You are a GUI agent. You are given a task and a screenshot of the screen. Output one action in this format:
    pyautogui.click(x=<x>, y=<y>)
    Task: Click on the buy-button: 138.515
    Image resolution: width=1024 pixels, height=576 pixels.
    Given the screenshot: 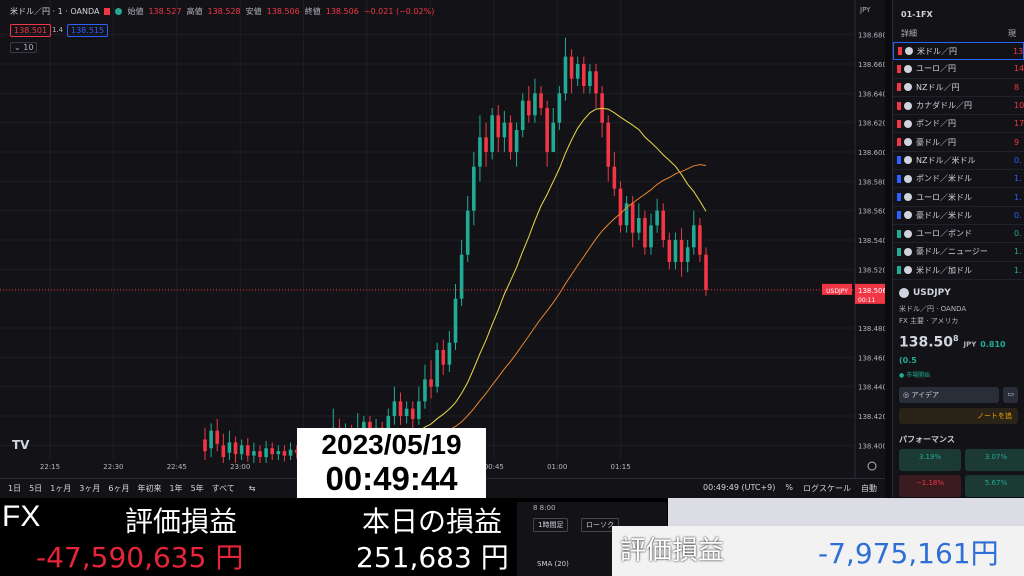 What is the action you would take?
    pyautogui.click(x=88, y=30)
    